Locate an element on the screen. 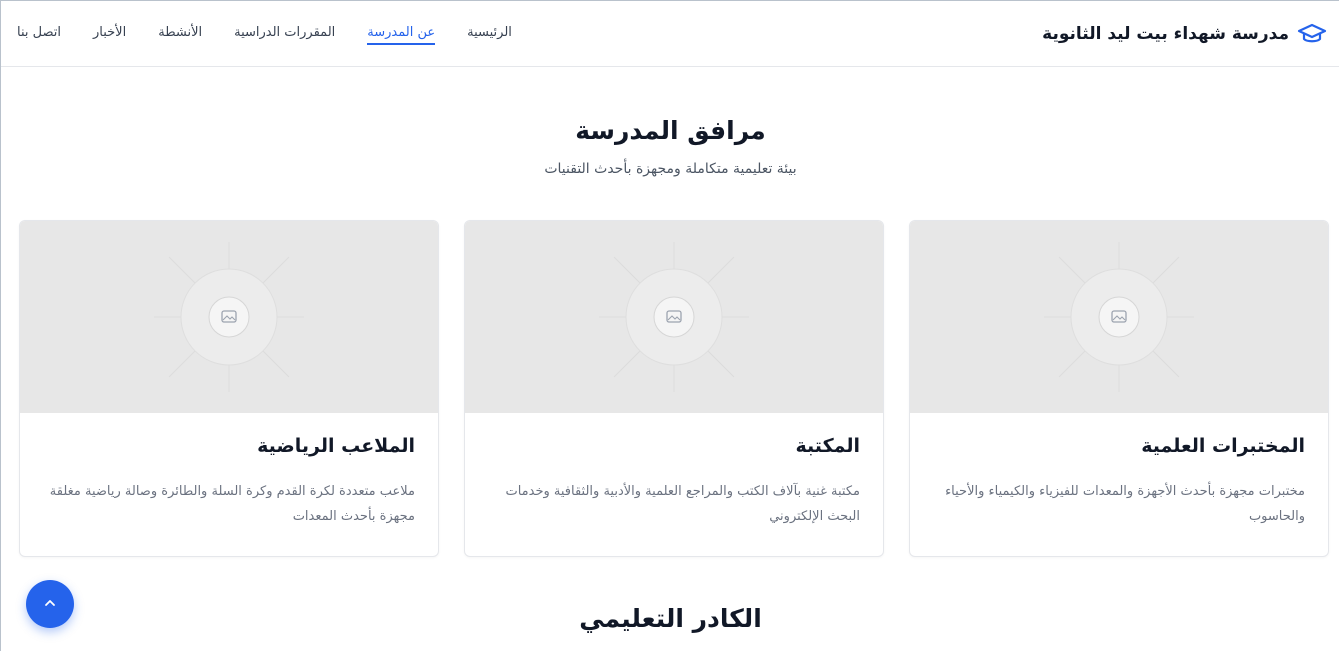  graduation-cap-icon is located at coordinates (1312, 34).